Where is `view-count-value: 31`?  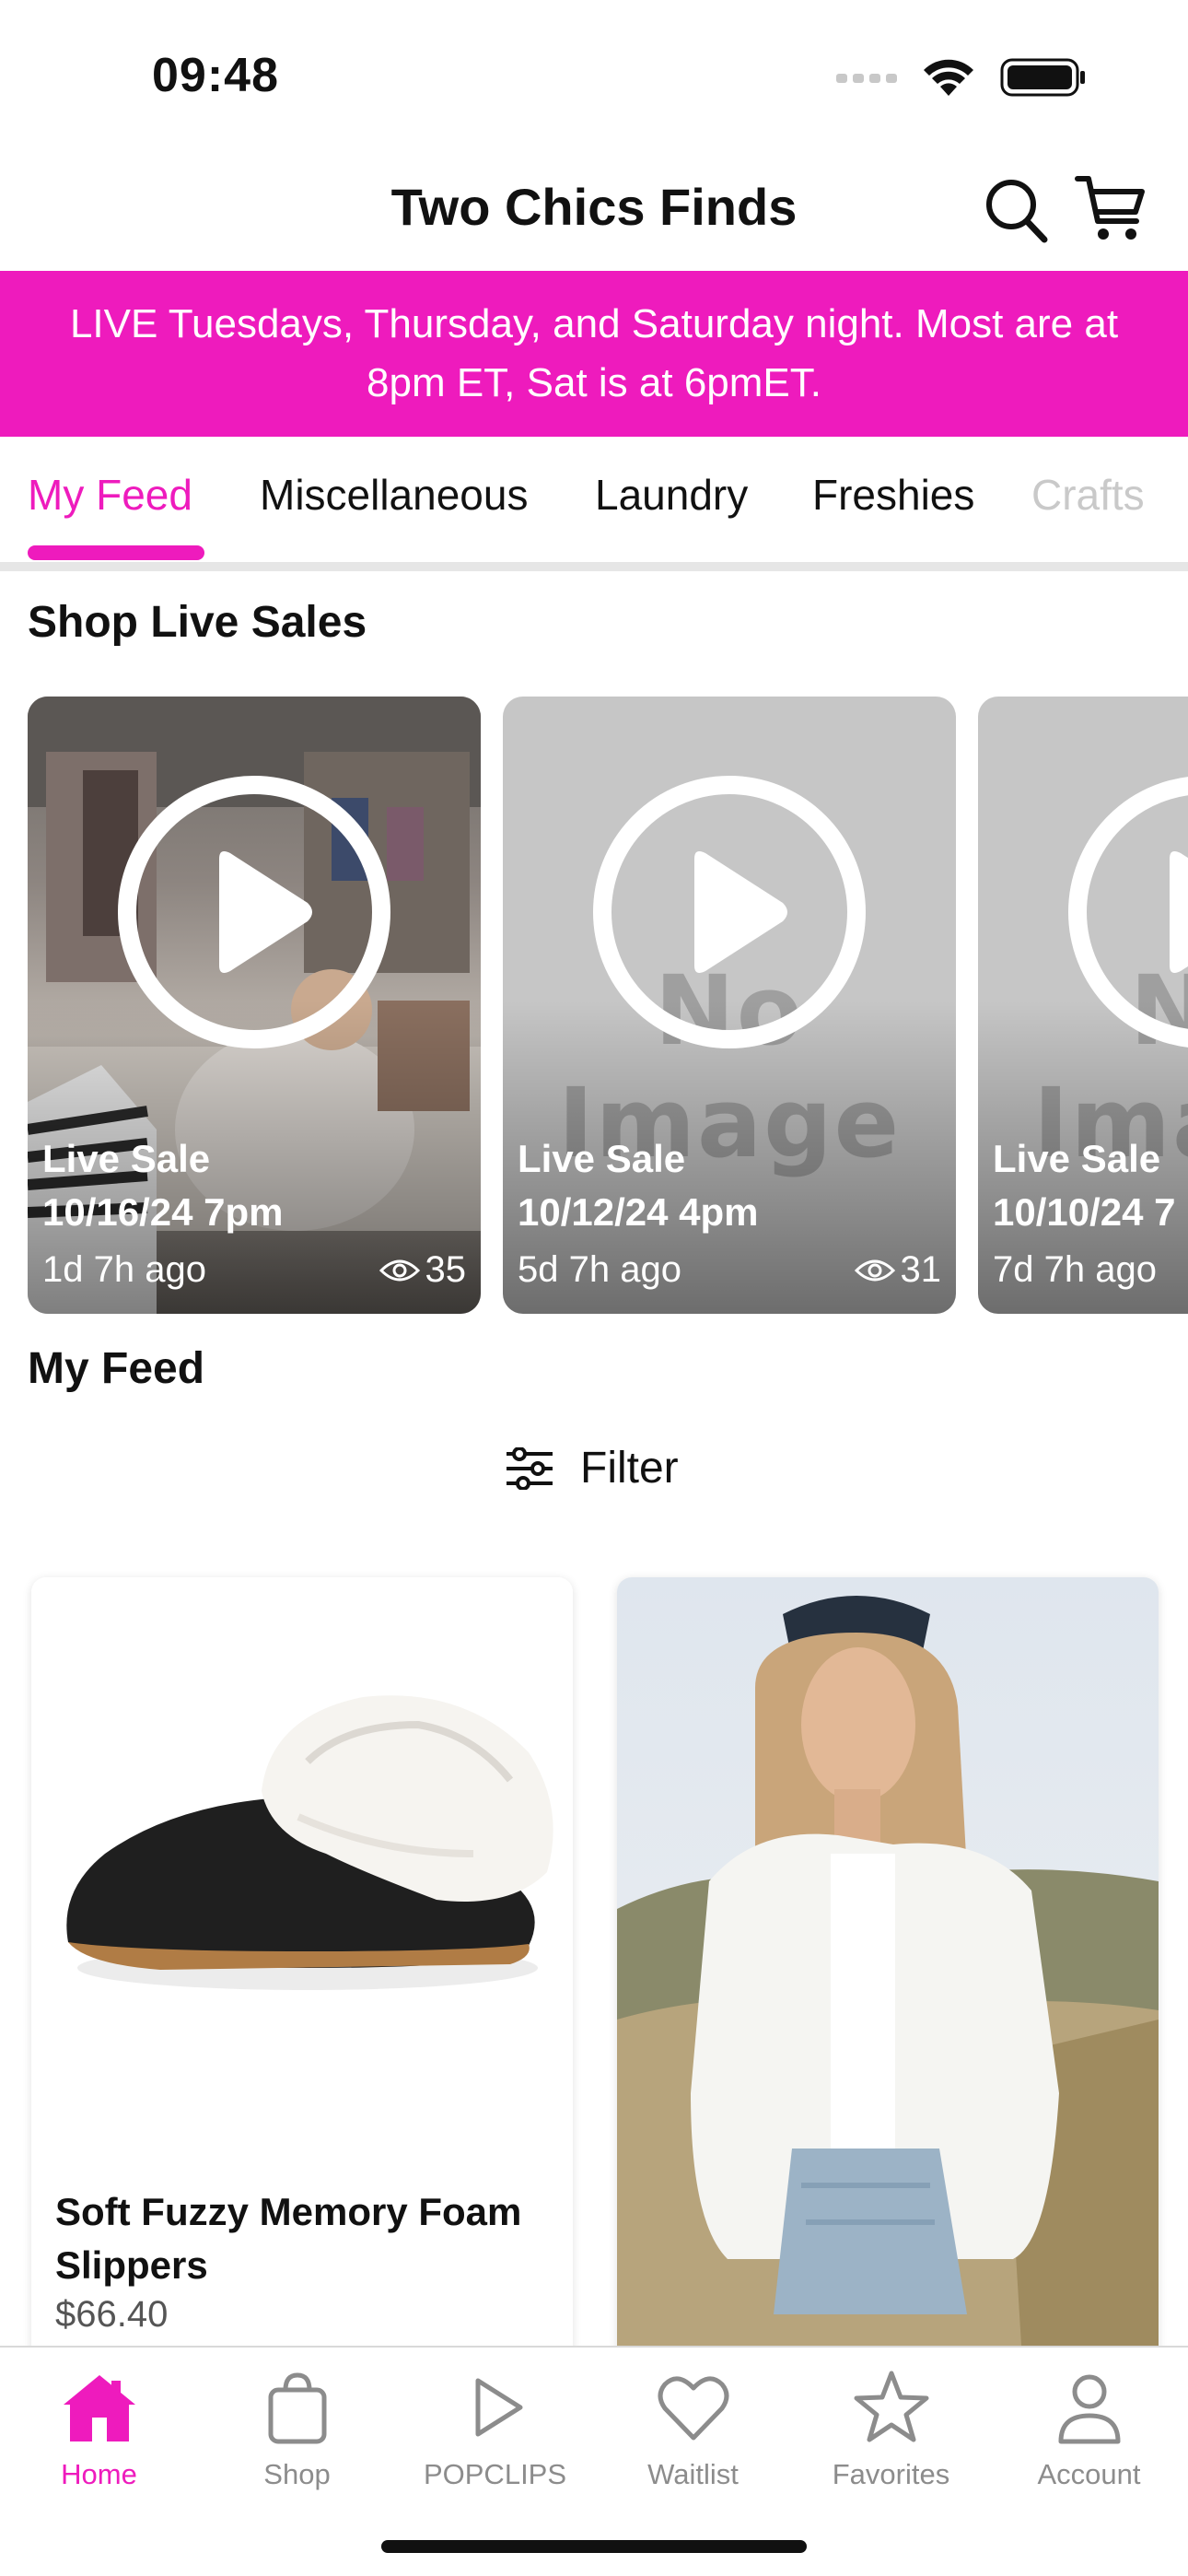 view-count-value: 31 is located at coordinates (921, 1269).